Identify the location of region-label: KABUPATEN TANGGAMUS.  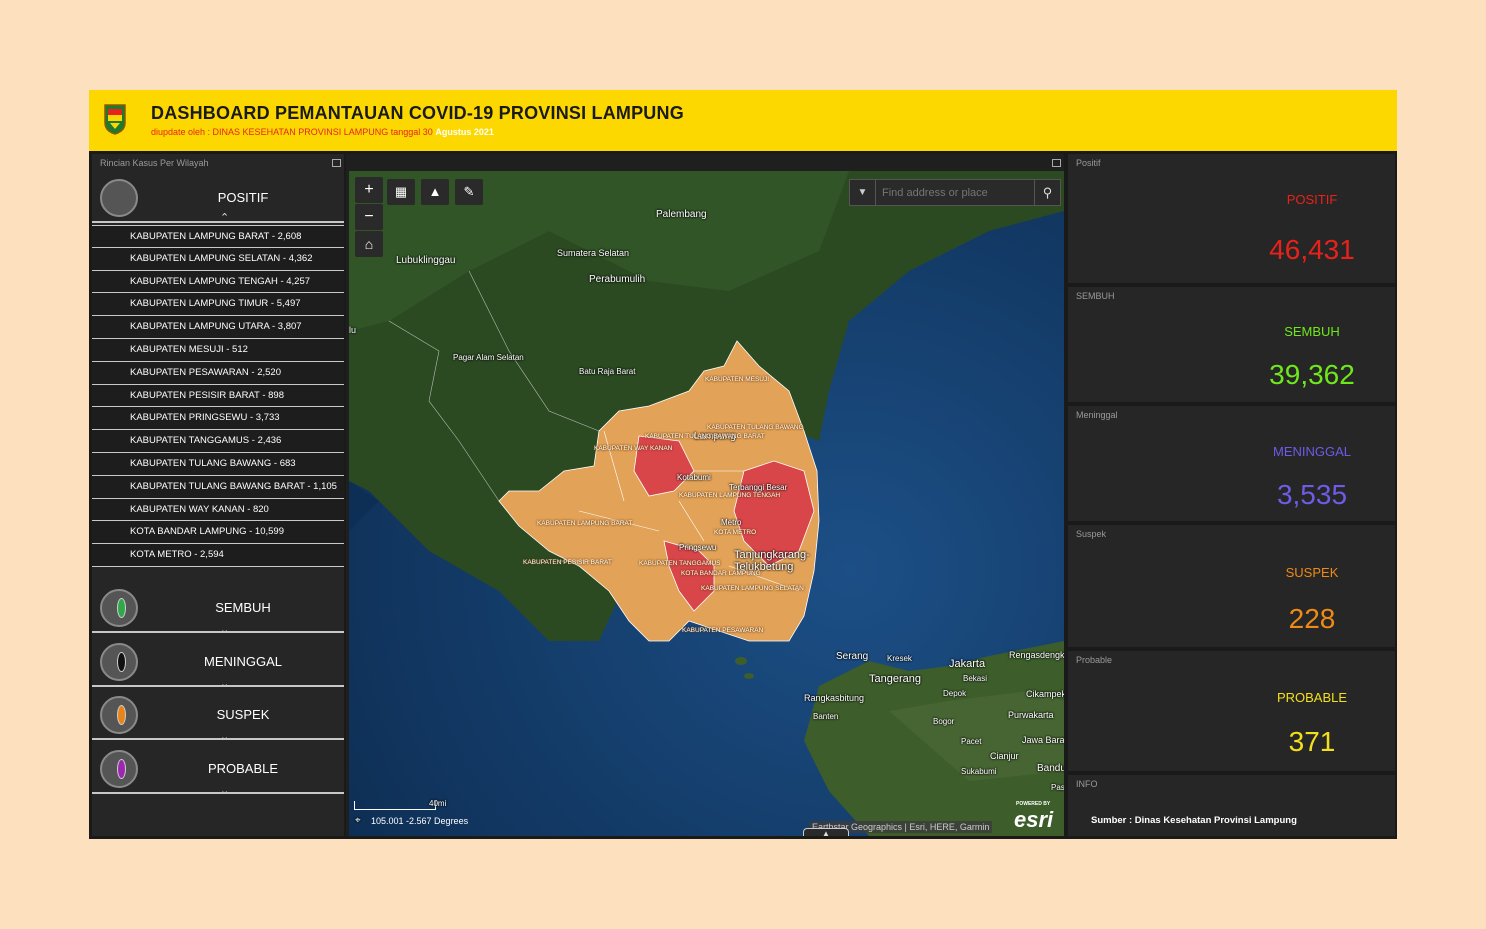
(680, 563).